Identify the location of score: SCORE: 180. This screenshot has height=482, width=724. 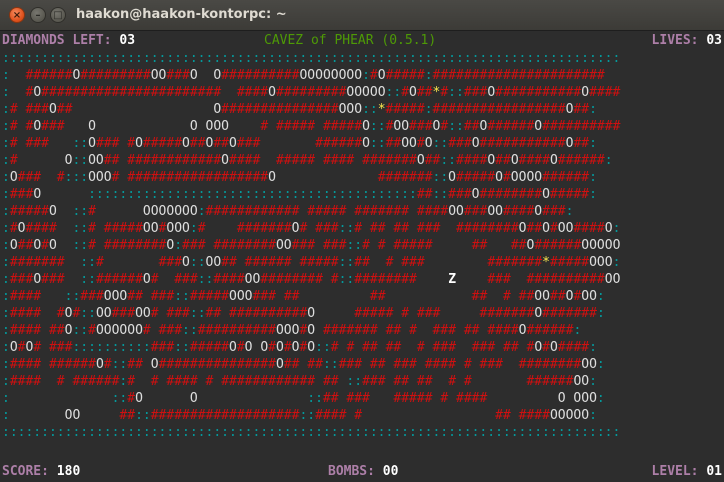
(41, 471).